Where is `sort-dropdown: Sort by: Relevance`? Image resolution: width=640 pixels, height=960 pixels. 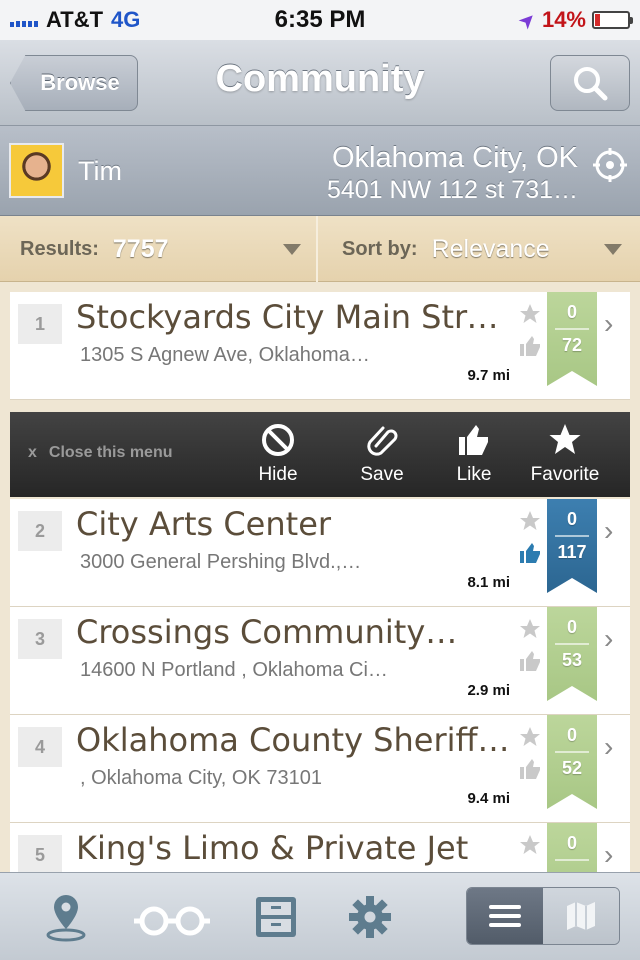 sort-dropdown: Sort by: Relevance is located at coordinates (480, 249).